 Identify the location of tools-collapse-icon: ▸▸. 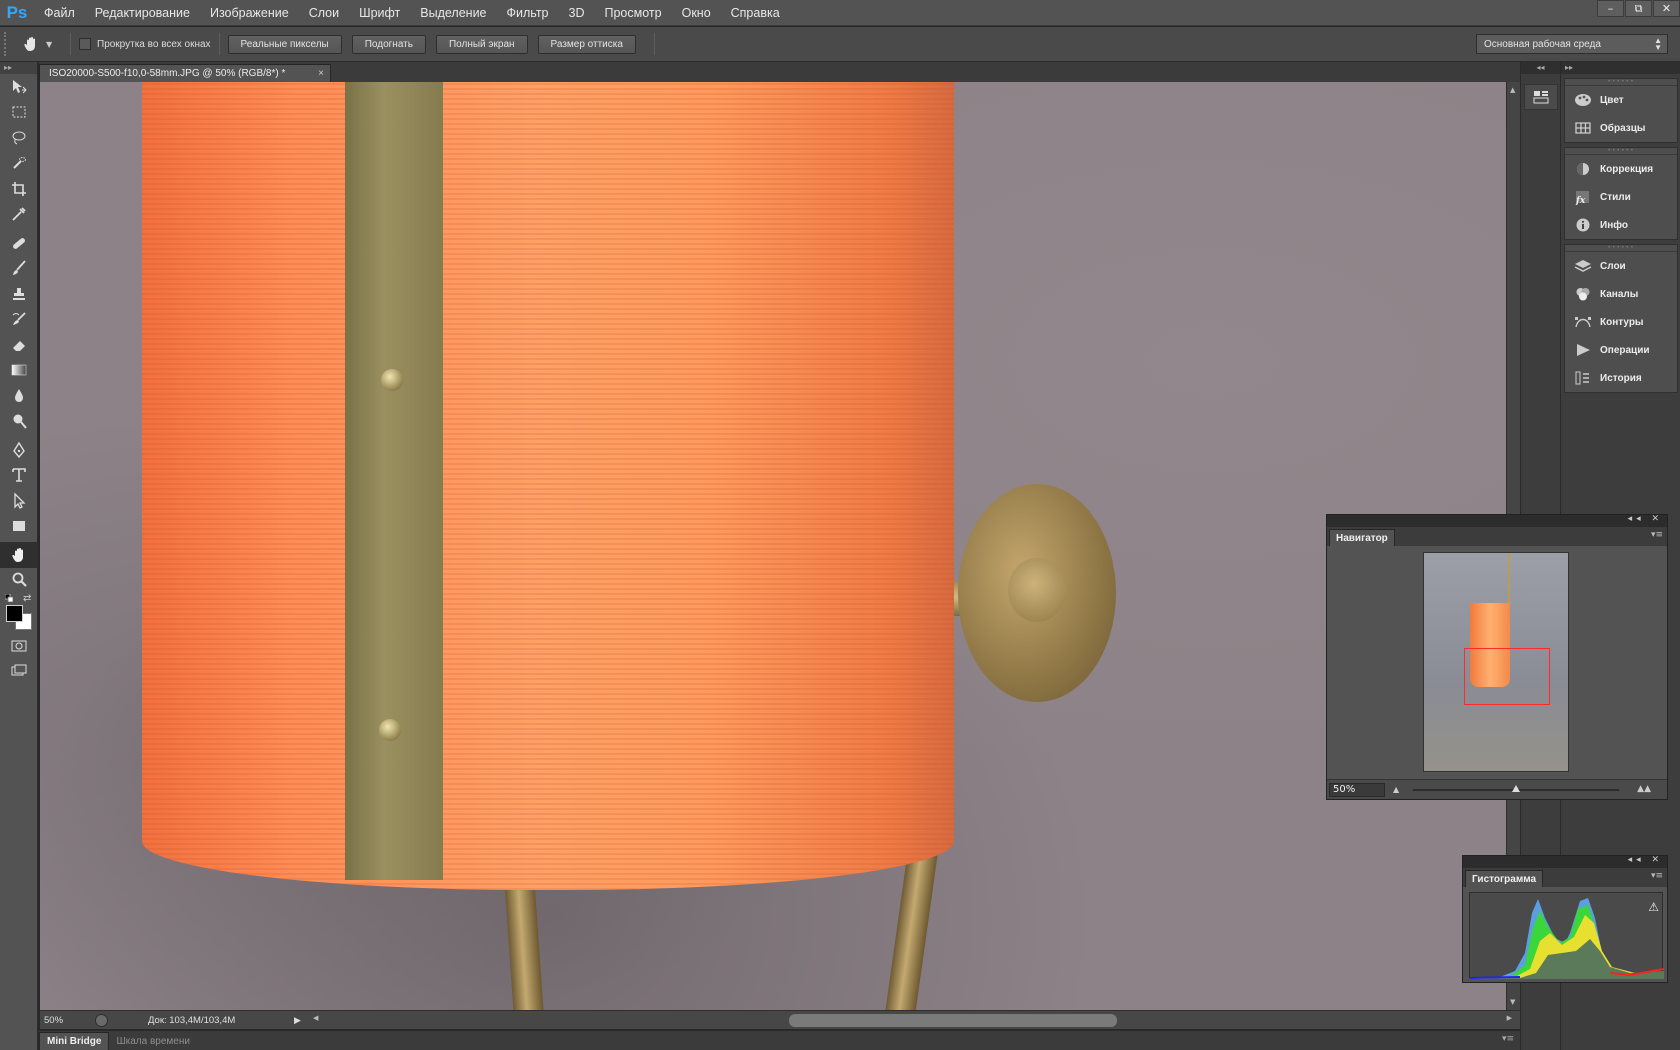
(18, 68).